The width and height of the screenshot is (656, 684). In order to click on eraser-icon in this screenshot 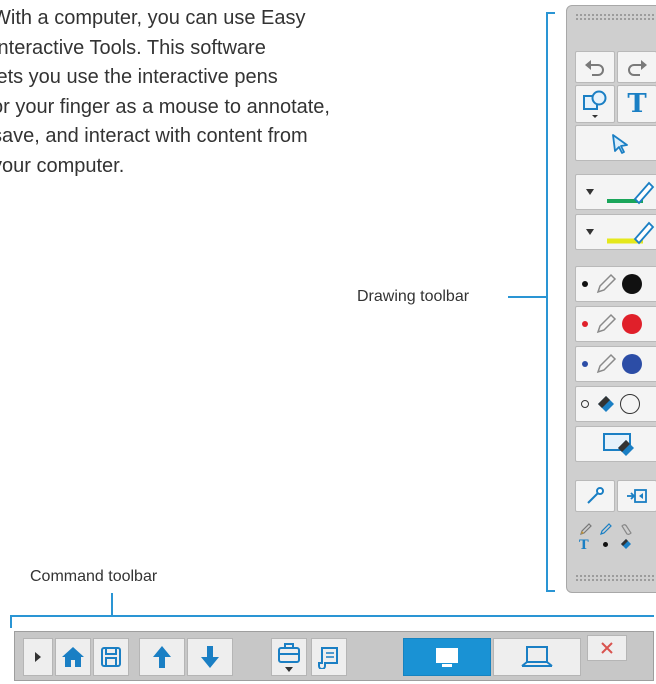, I will do `click(606, 404)`.